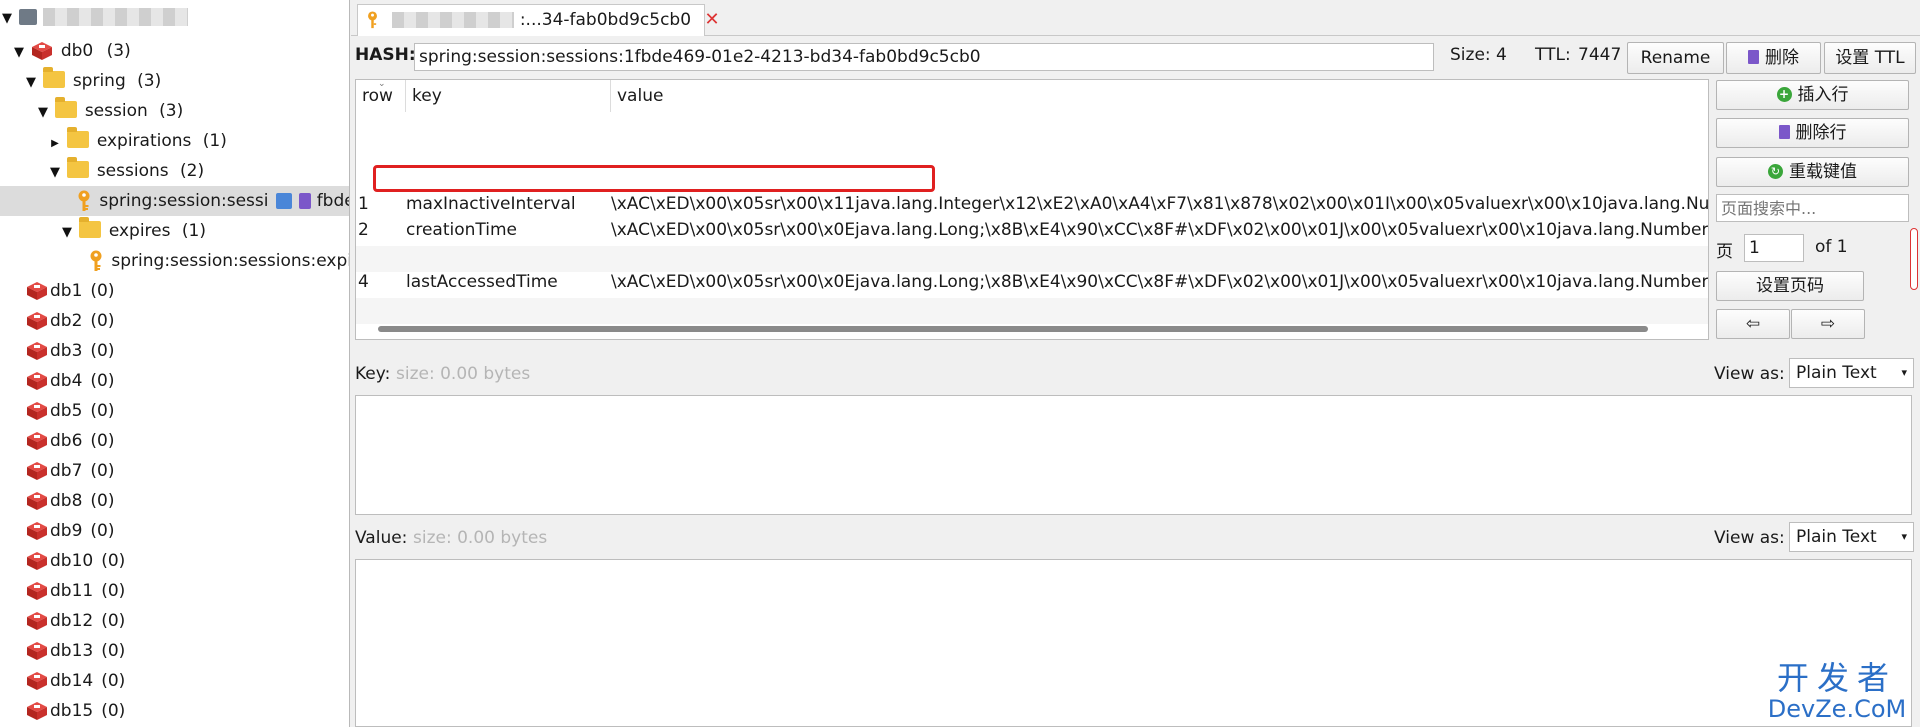 The height and width of the screenshot is (727, 1920). I want to click on tree-label: db4, so click(66, 381).